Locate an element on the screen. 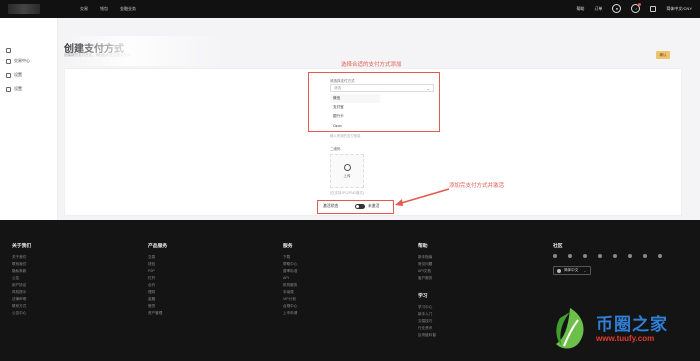 The height and width of the screenshot is (361, 700). option-wechat: 微信 is located at coordinates (355, 98).